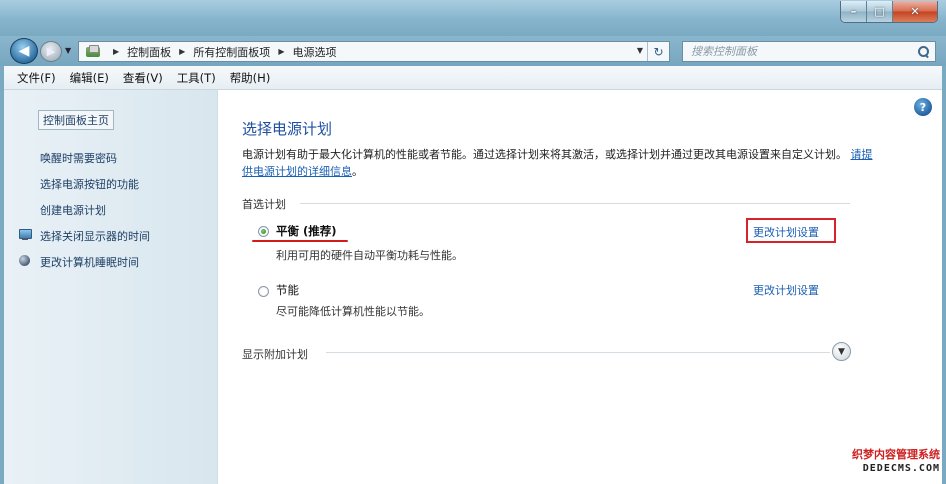 Image resolution: width=946 pixels, height=484 pixels. I want to click on menu-view: 查看(V), so click(143, 78).